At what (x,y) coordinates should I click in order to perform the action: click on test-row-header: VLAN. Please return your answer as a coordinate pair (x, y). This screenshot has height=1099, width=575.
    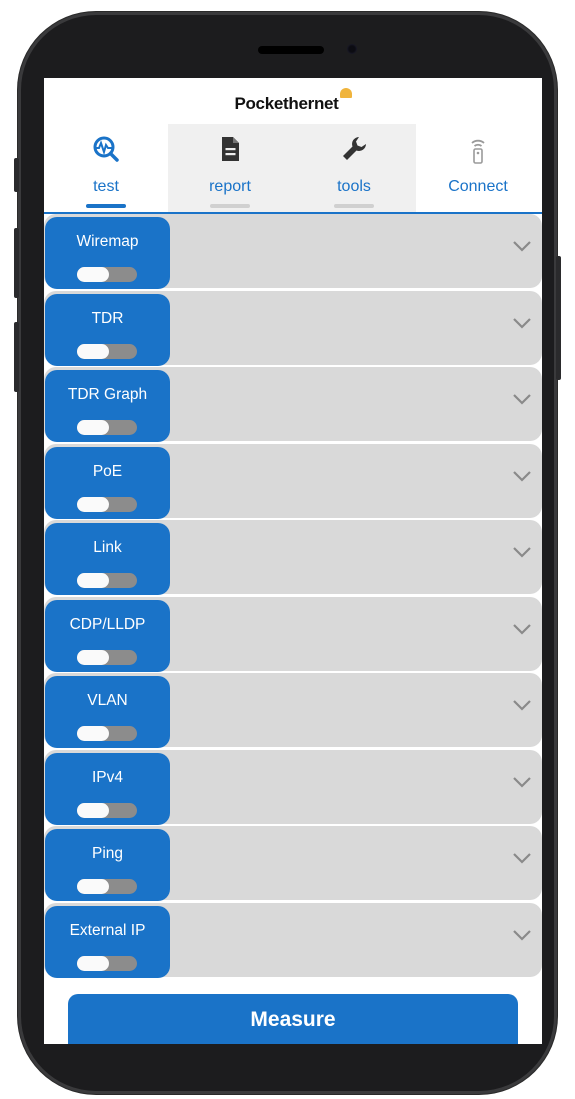
    Looking at the image, I should click on (107, 712).